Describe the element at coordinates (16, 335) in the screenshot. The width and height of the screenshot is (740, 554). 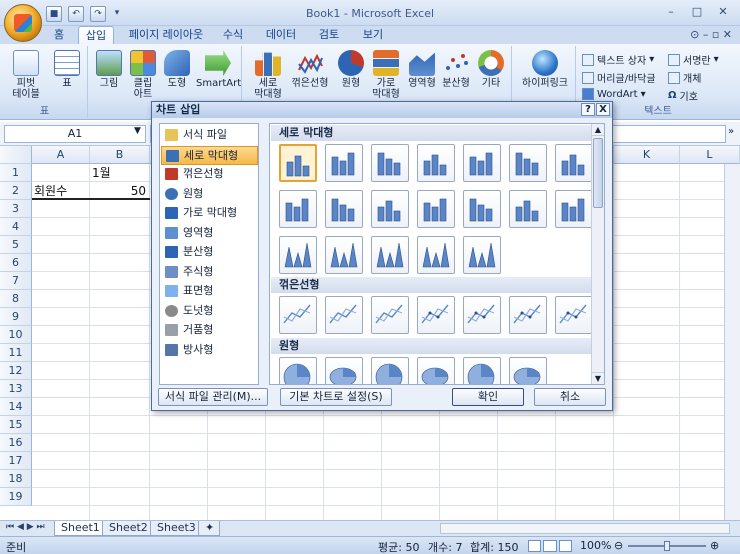
I see `row-header-10: 10` at that location.